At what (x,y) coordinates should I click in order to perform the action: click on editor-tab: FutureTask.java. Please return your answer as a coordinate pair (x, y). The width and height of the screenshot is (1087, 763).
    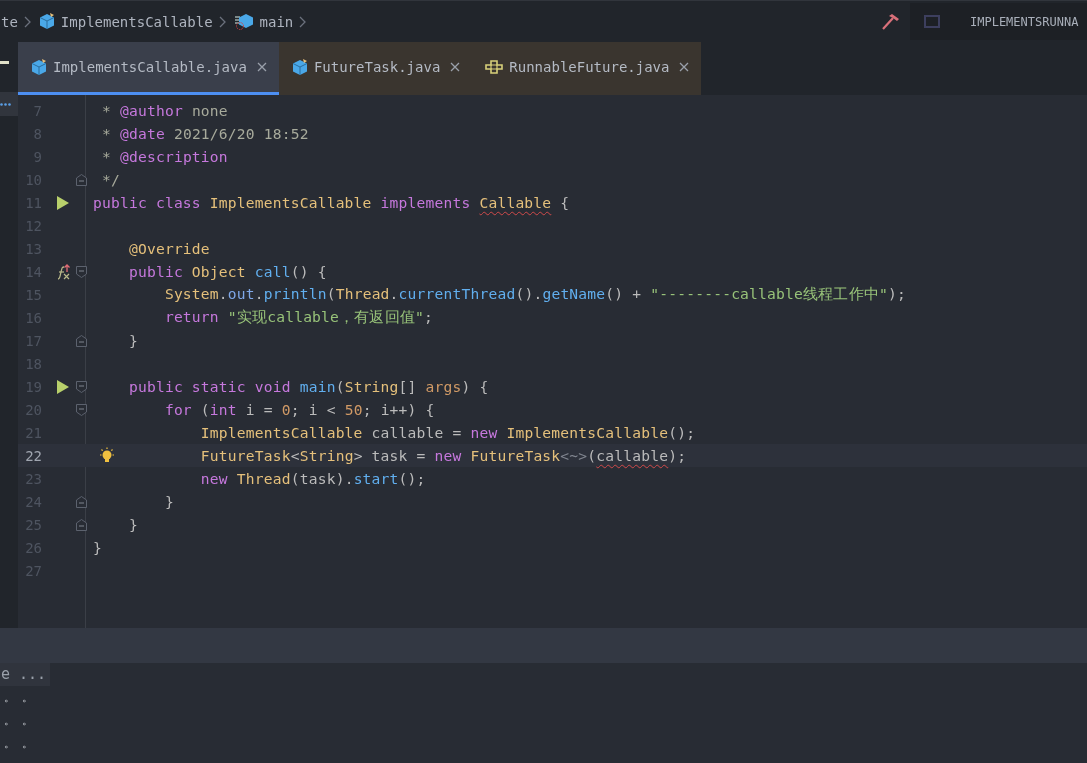
    Looking at the image, I should click on (375, 68).